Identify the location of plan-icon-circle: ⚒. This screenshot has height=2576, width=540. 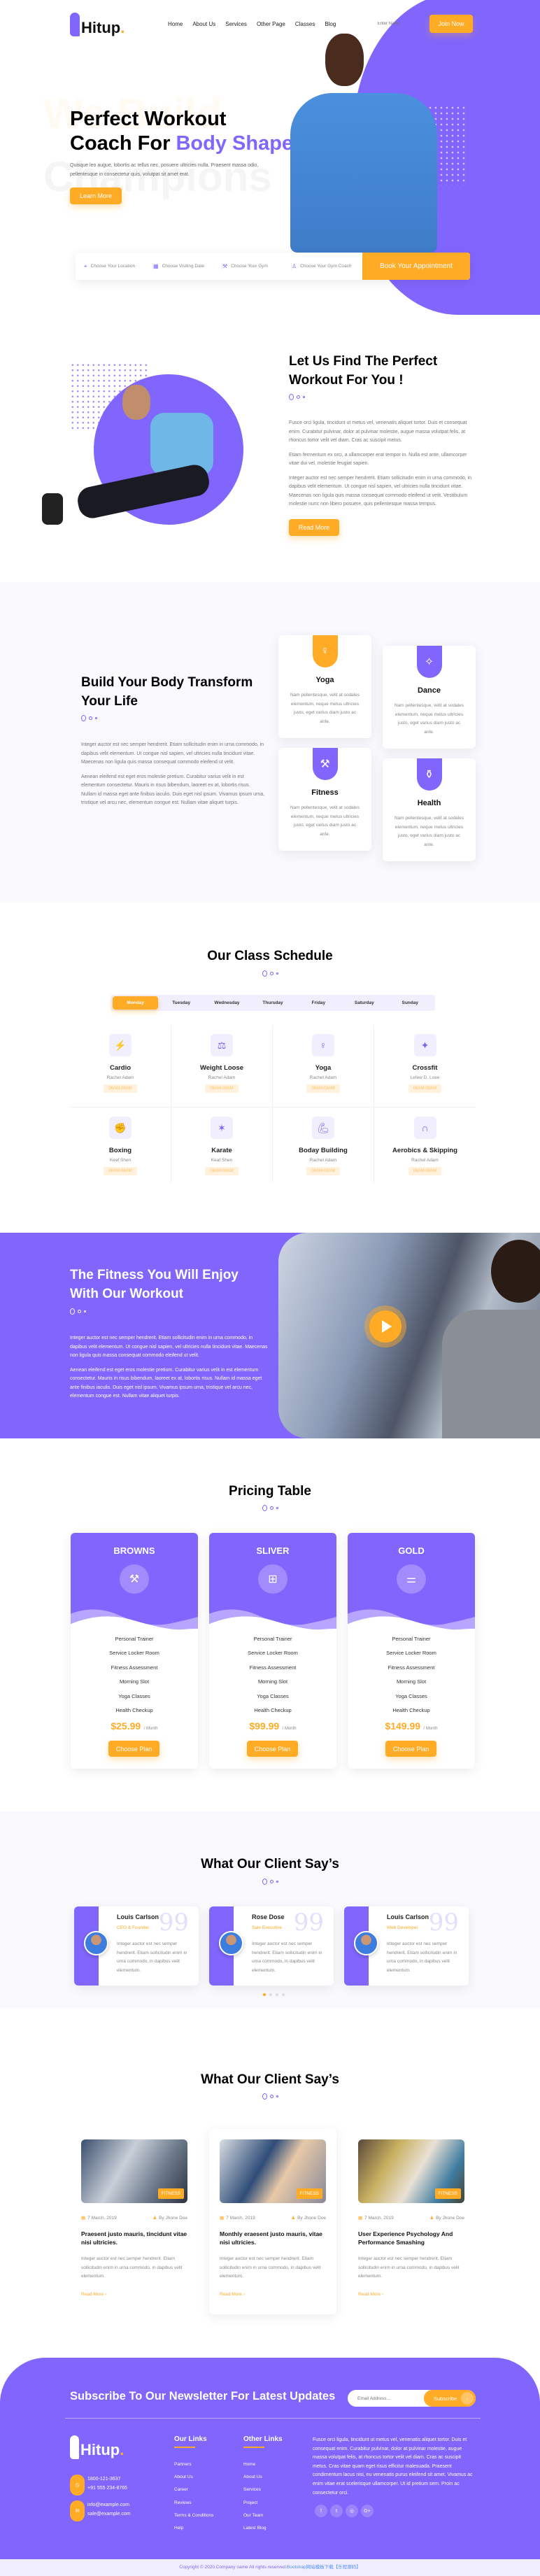
(134, 1579).